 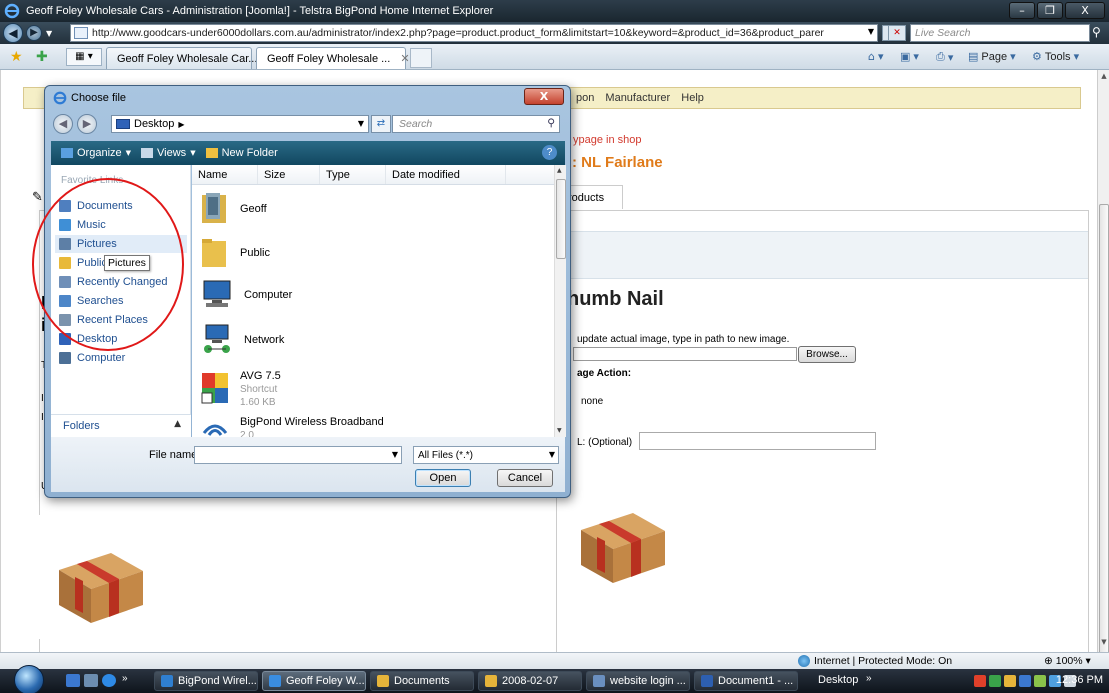 What do you see at coordinates (525, 478) in the screenshot?
I see `cancel-button: Cancel` at bounding box center [525, 478].